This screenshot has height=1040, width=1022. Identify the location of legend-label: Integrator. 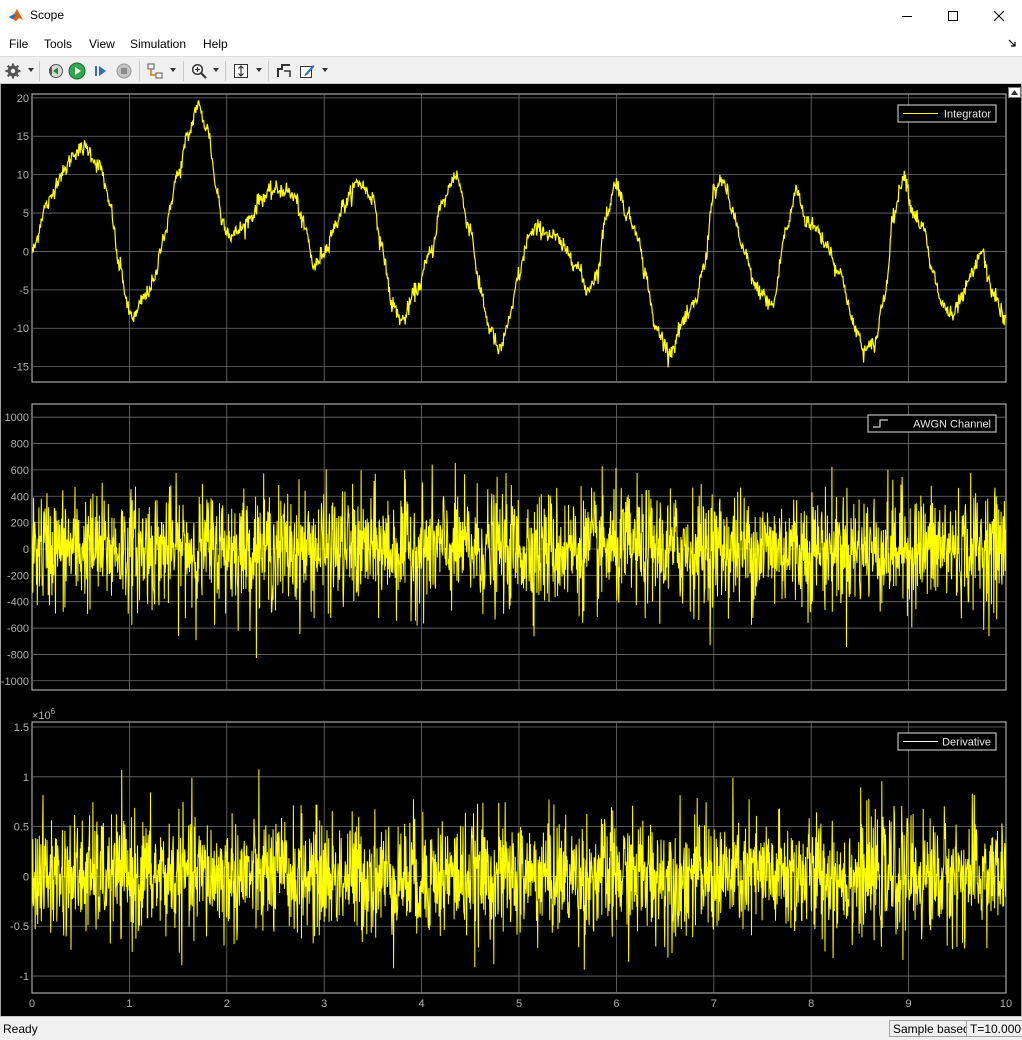
(967, 115).